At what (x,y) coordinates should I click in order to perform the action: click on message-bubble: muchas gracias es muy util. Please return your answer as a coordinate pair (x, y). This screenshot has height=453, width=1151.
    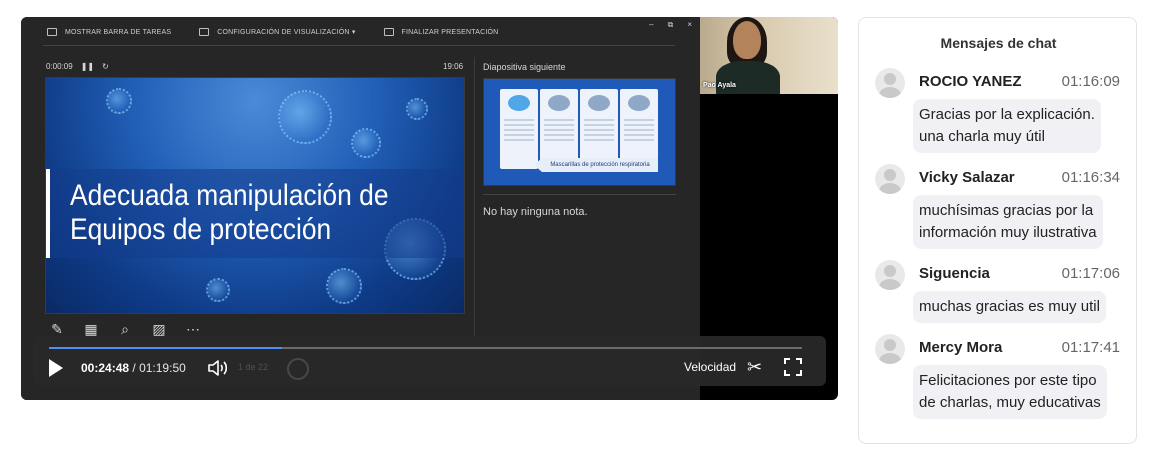
    Looking at the image, I should click on (1009, 307).